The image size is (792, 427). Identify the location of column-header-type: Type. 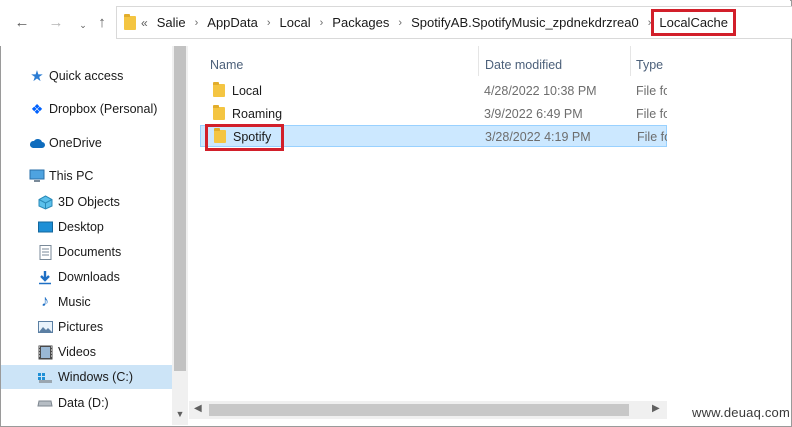
(649, 65).